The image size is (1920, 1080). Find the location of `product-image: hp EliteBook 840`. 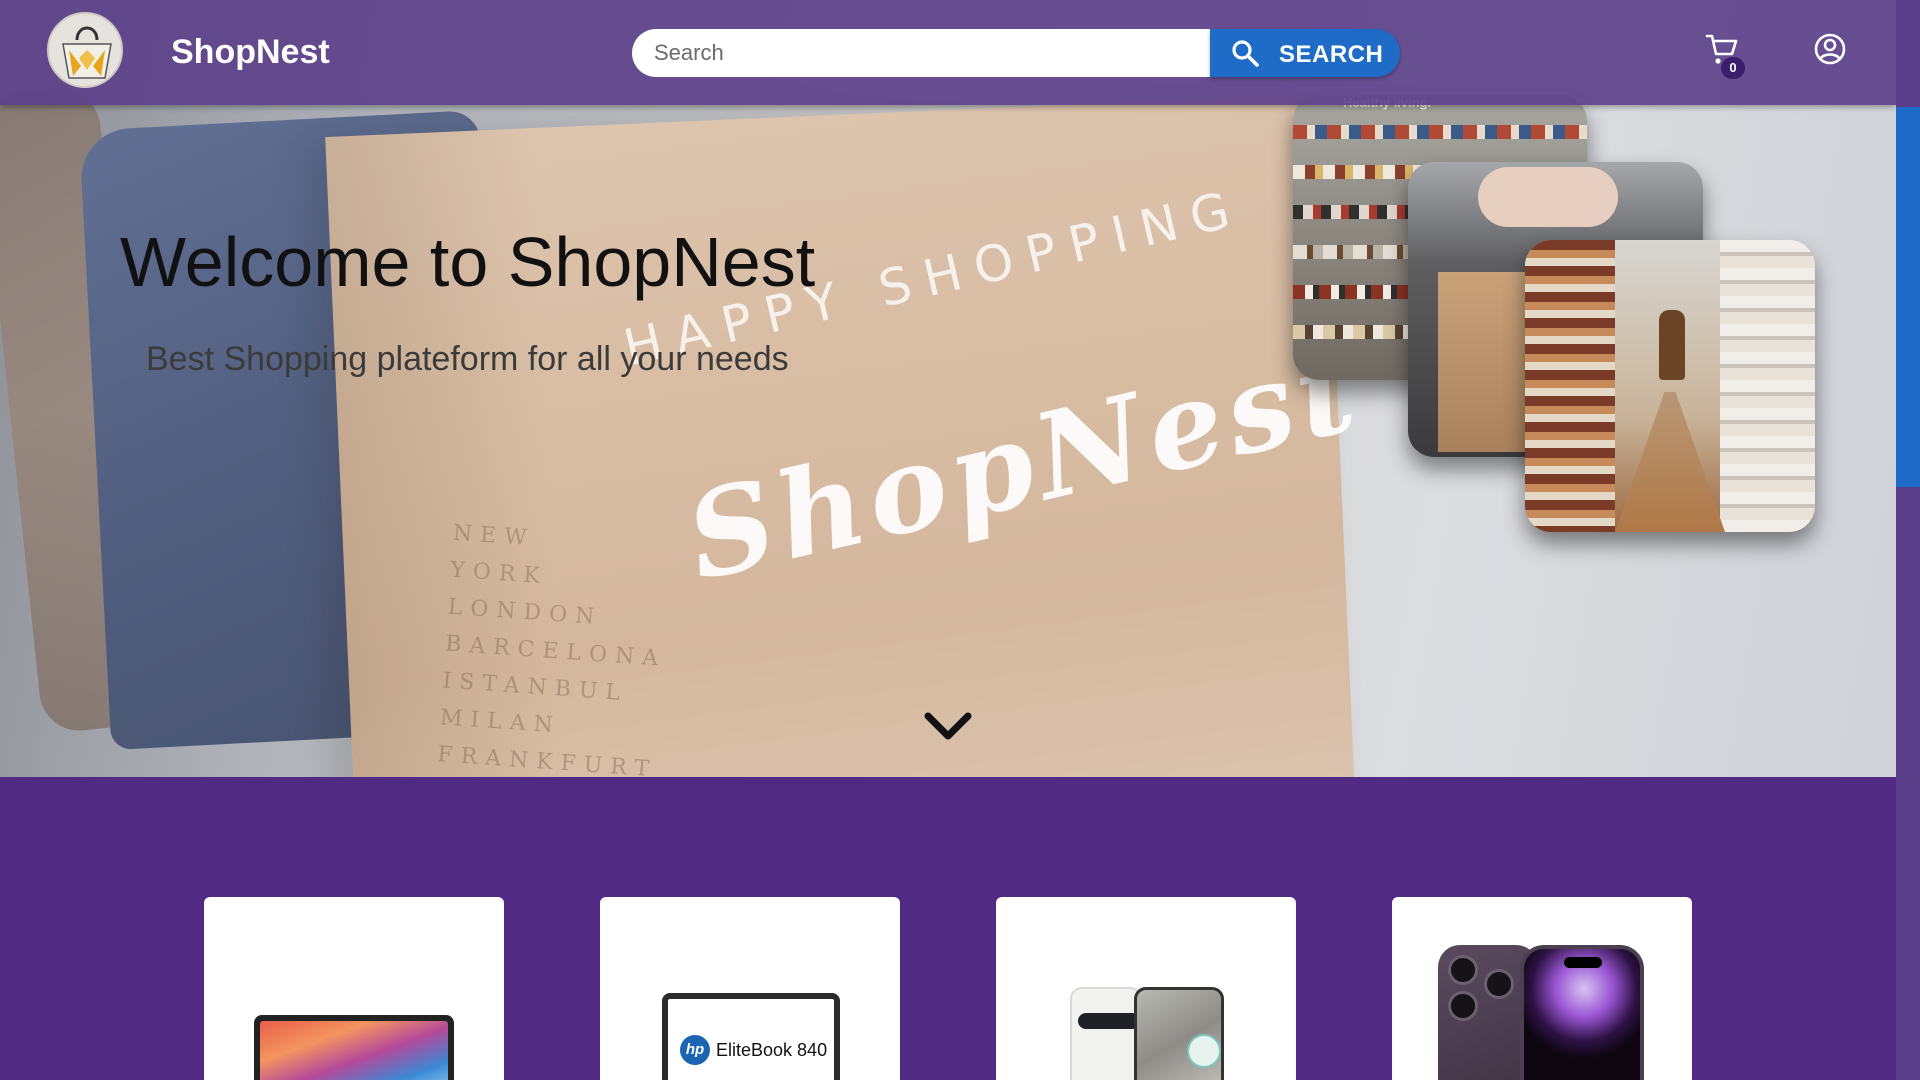

product-image: hp EliteBook 840 is located at coordinates (751, 1036).